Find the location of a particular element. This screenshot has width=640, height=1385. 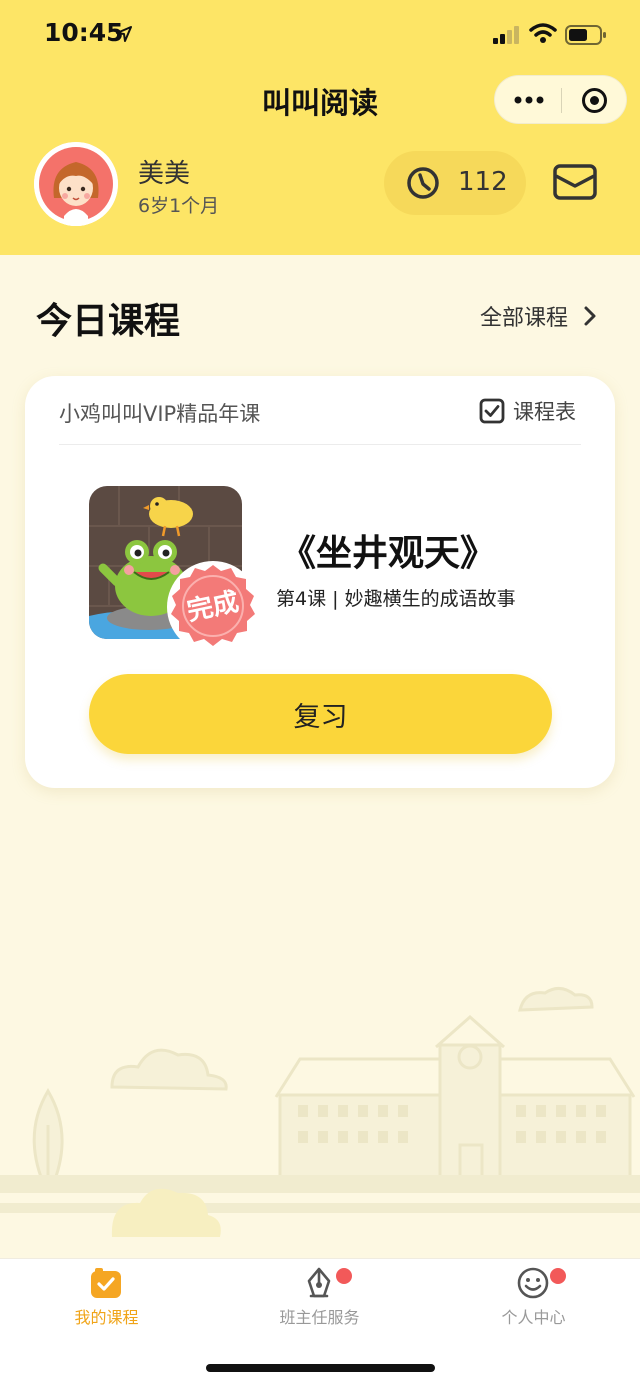

clock-icon is located at coordinates (423, 183).